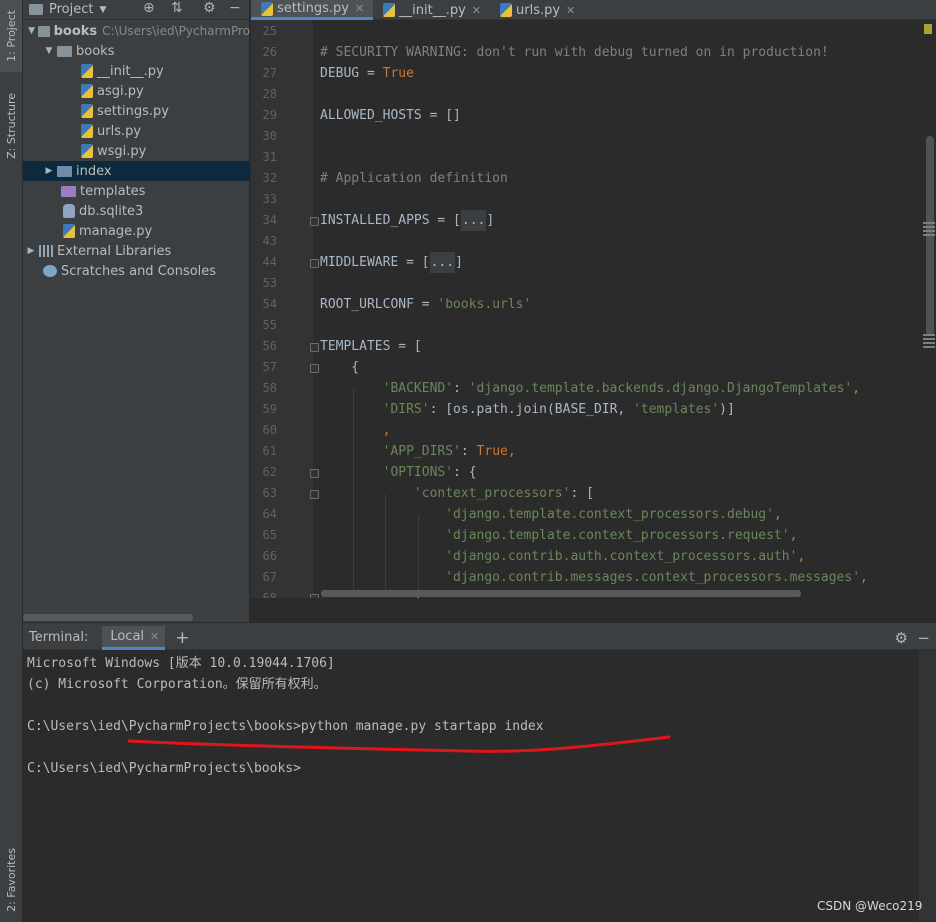 This screenshot has height=922, width=936. I want to click on code-token: :, so click(461, 388).